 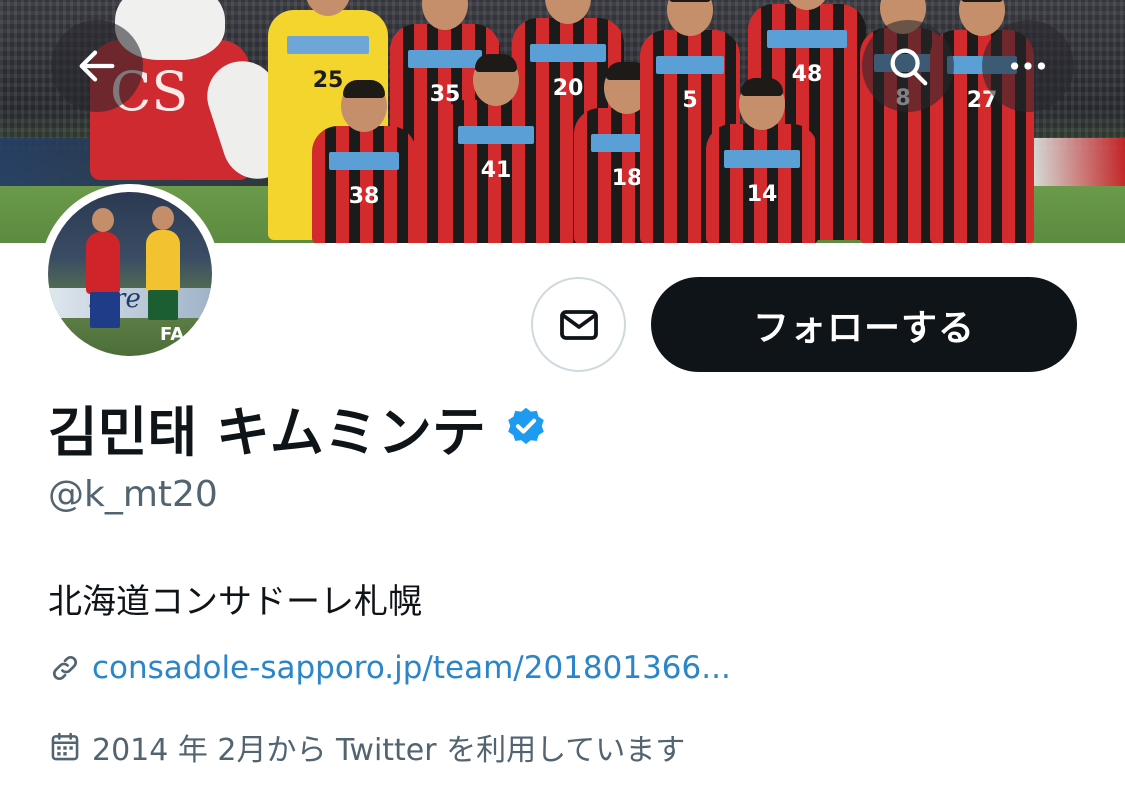 I want to click on banner-player: 14, so click(x=762, y=160).